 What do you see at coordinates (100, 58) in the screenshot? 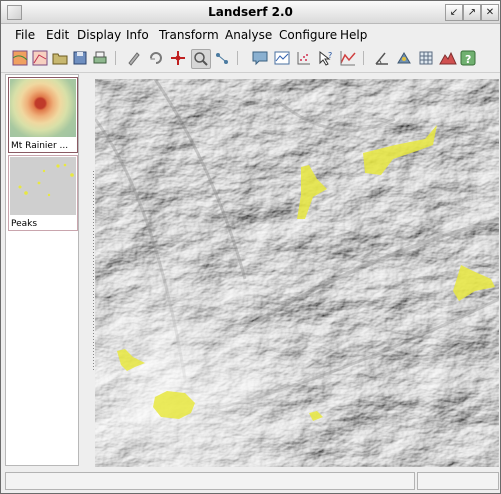
I see `print-icon` at bounding box center [100, 58].